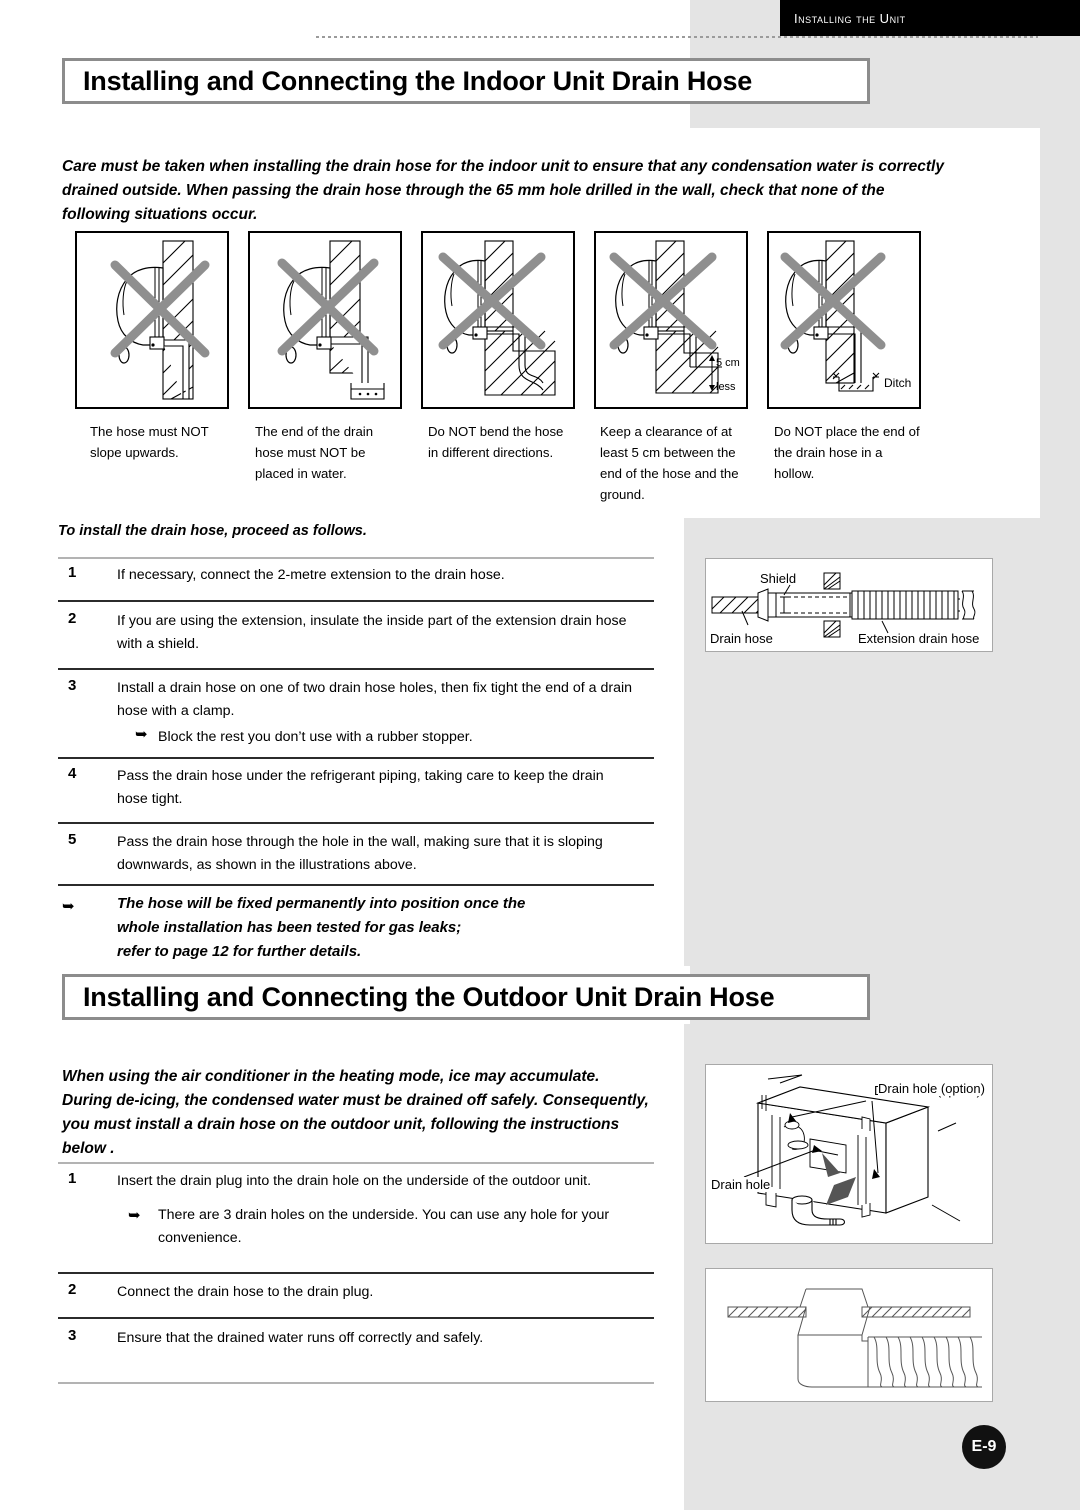  Describe the element at coordinates (849, 1335) in the screenshot. I see `drain-plug-cross-section-diagram` at that location.